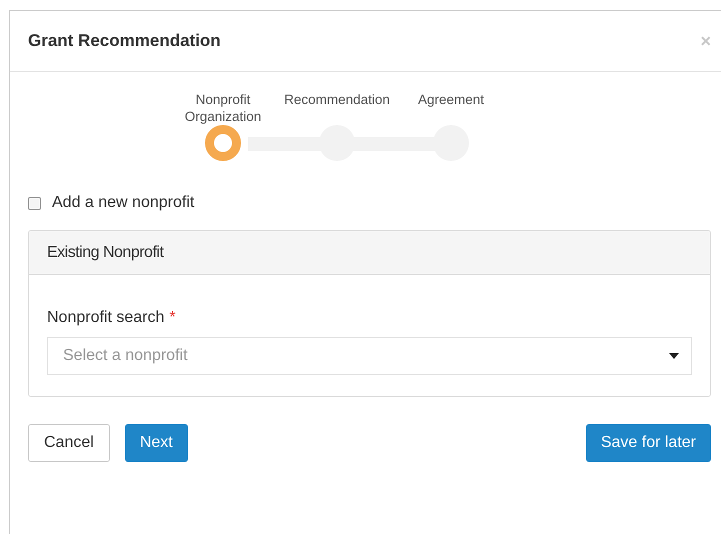  Describe the element at coordinates (125, 356) in the screenshot. I see `select-placeholder: Select a nonprofit` at that location.